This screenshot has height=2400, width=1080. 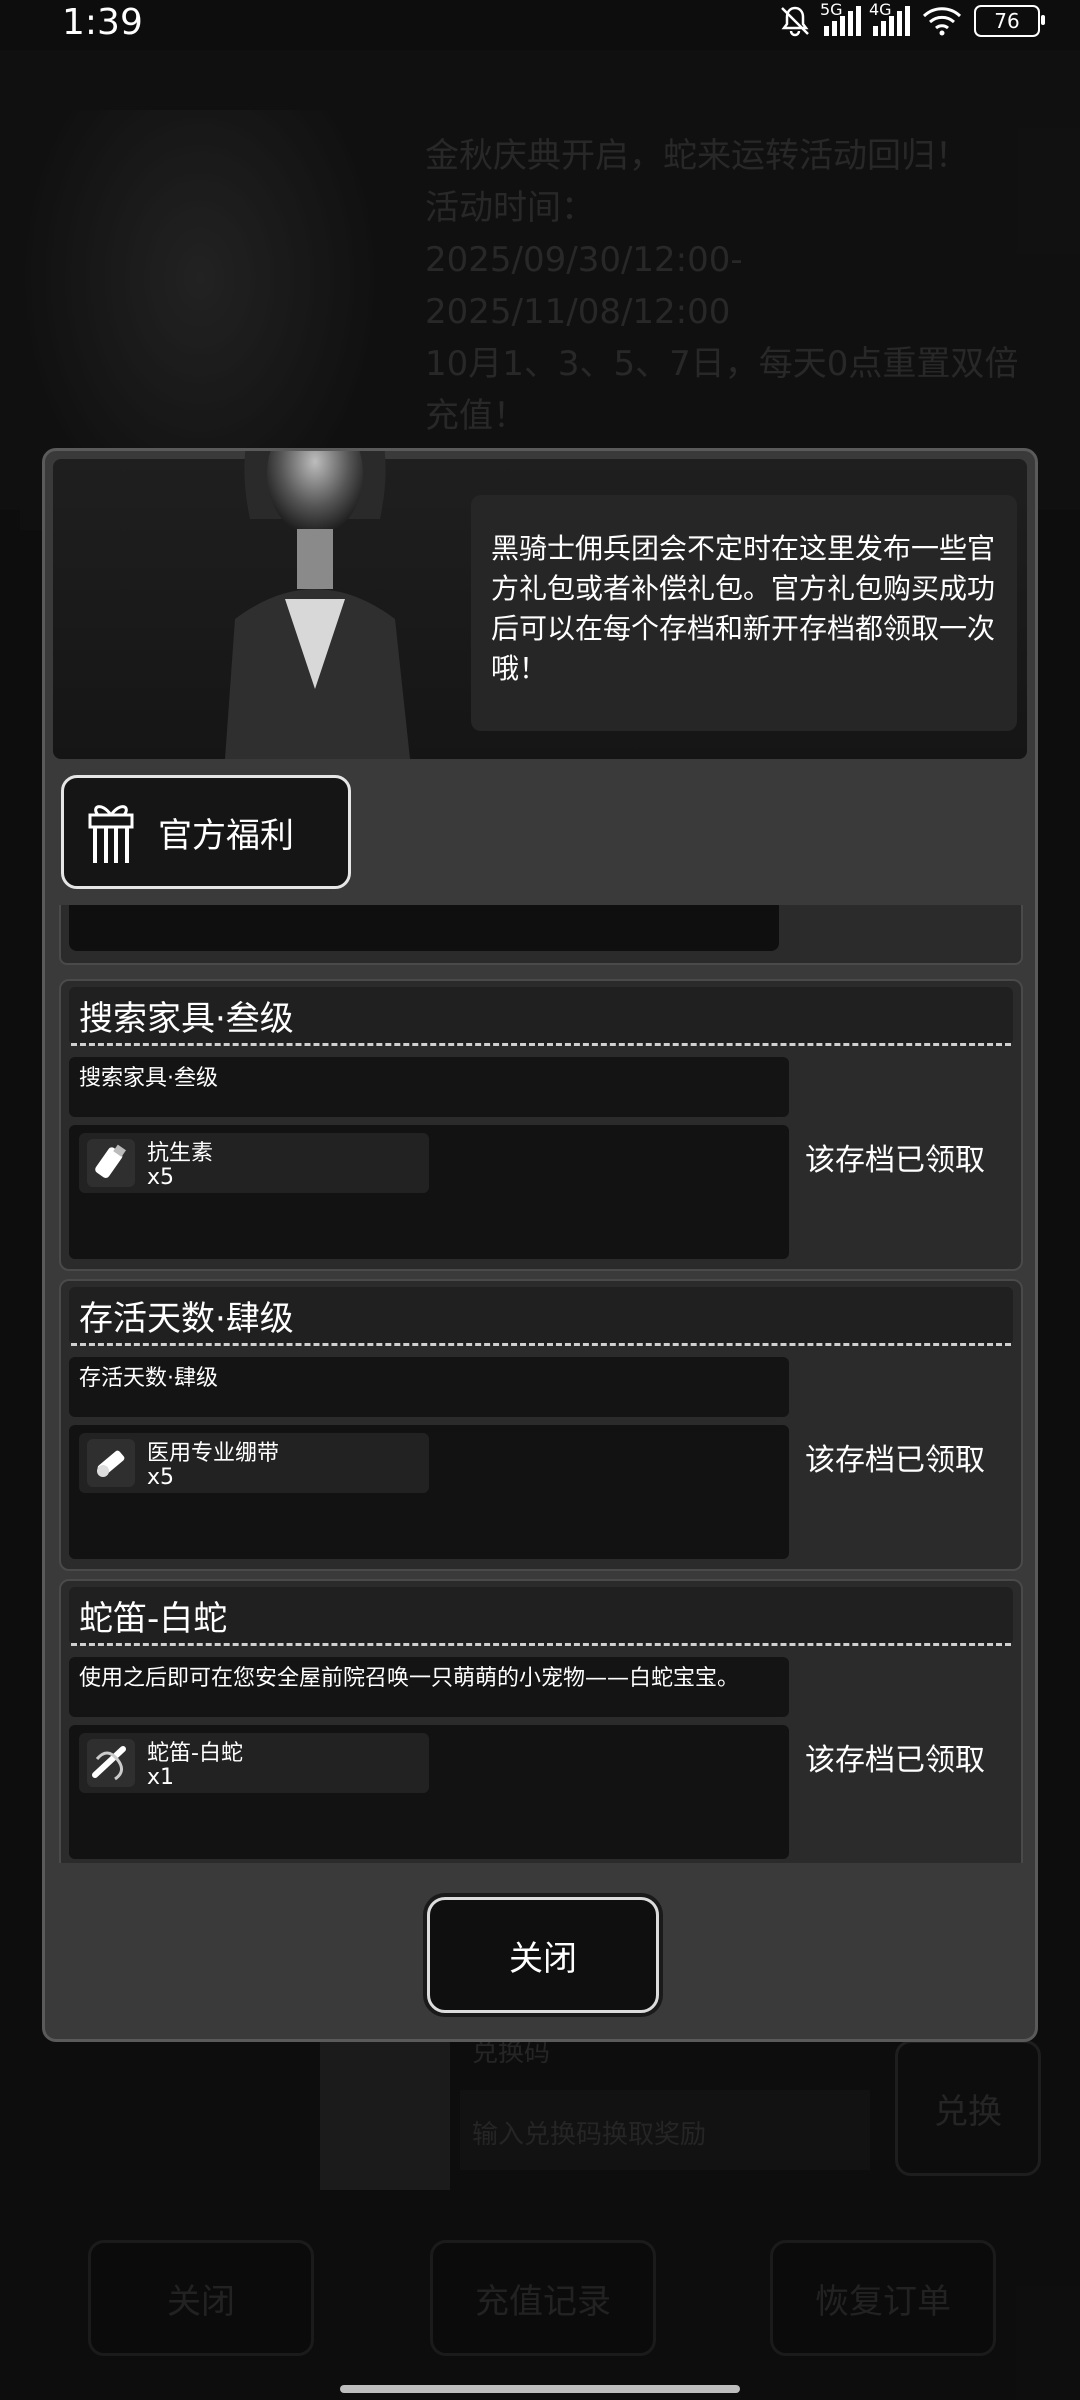 What do you see at coordinates (111, 1763) in the screenshot?
I see `snake-flute-icon` at bounding box center [111, 1763].